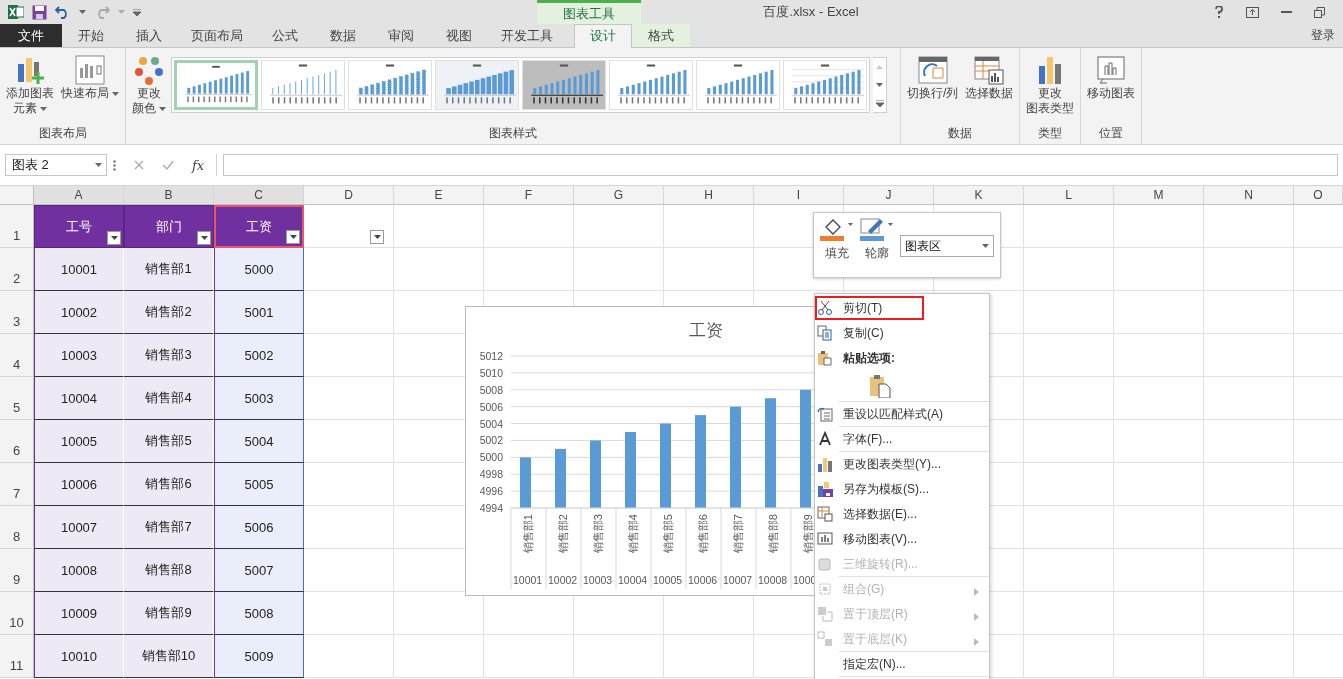  Describe the element at coordinates (661, 35) in the screenshot. I see `ribbon-tab: 格式` at that location.